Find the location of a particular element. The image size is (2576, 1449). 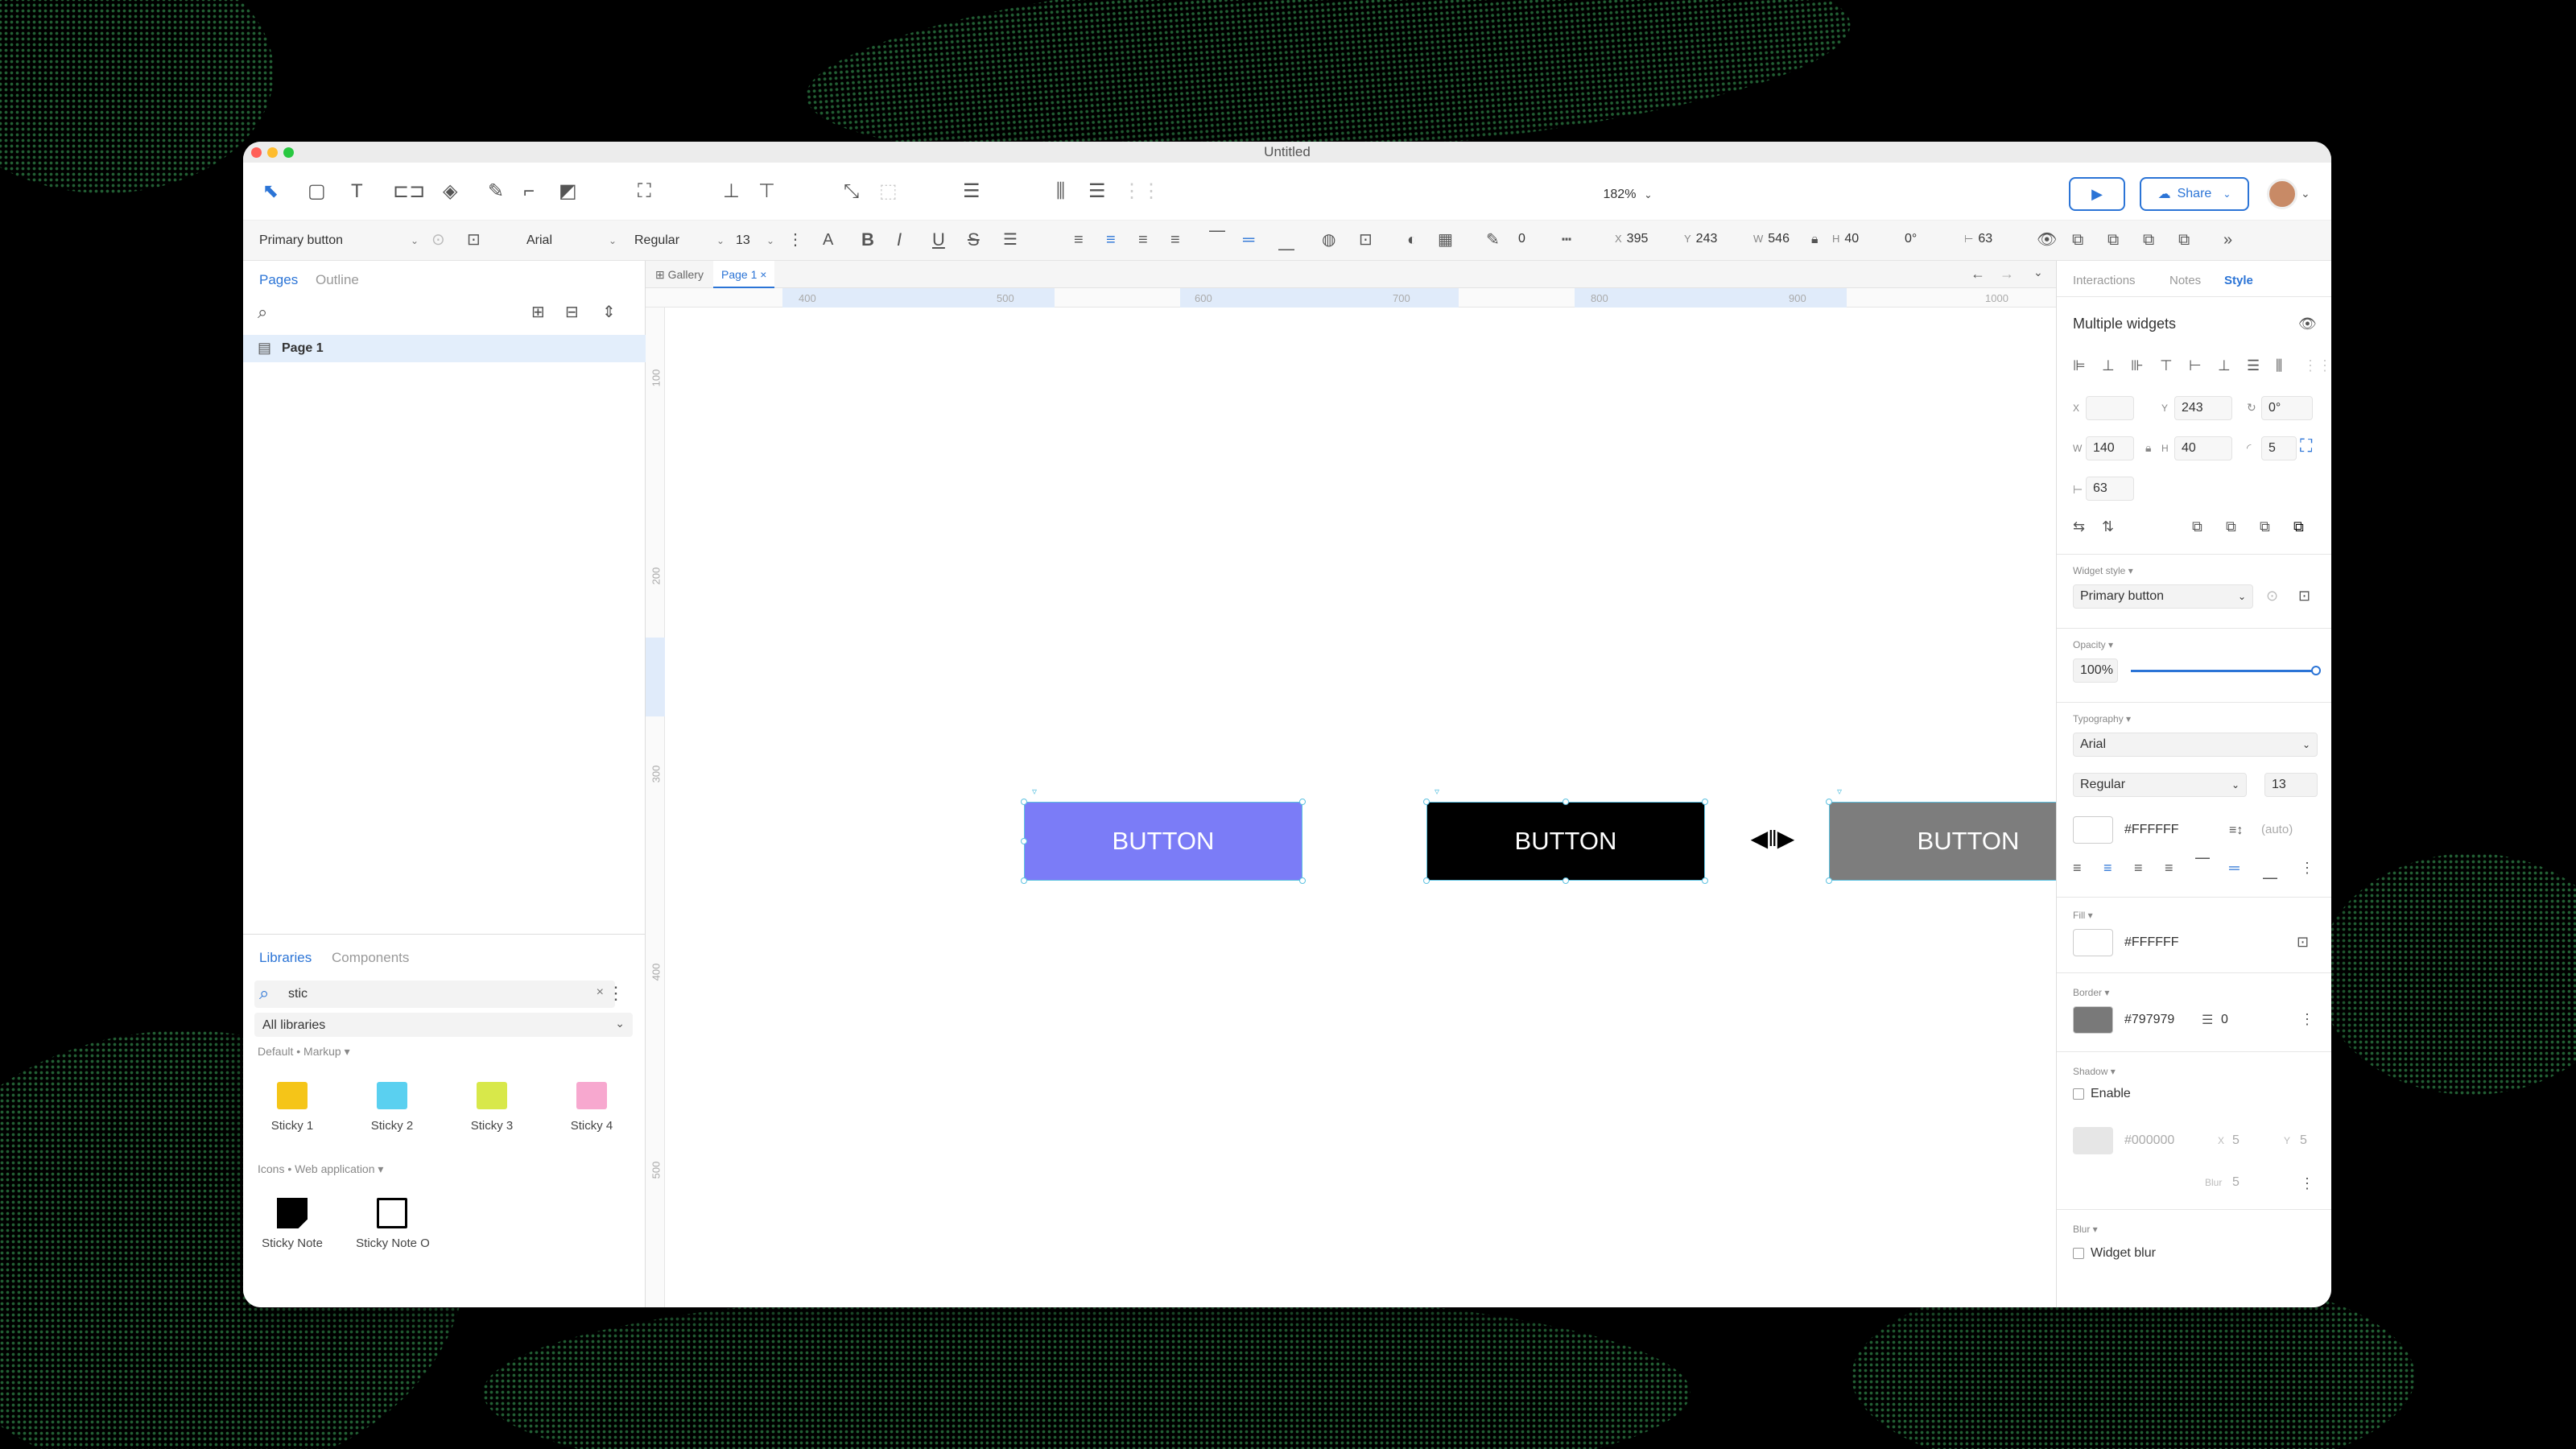

opacity-slider-track is located at coordinates (2226, 670).